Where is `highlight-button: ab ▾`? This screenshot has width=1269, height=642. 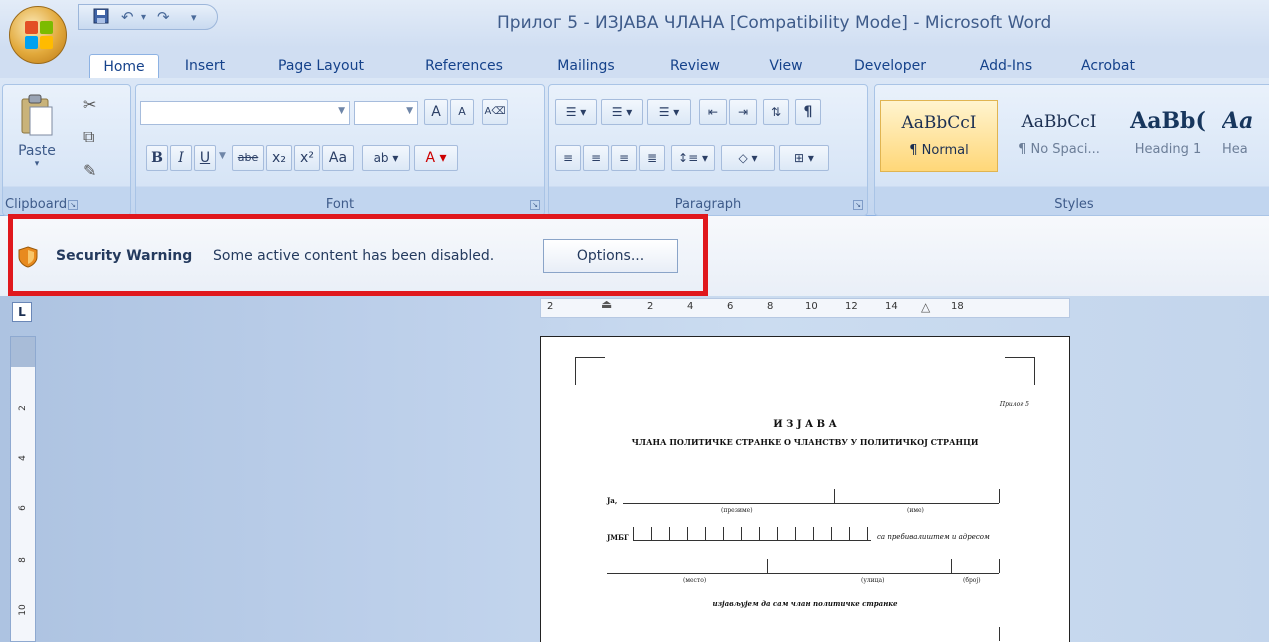
highlight-button: ab ▾ is located at coordinates (386, 158).